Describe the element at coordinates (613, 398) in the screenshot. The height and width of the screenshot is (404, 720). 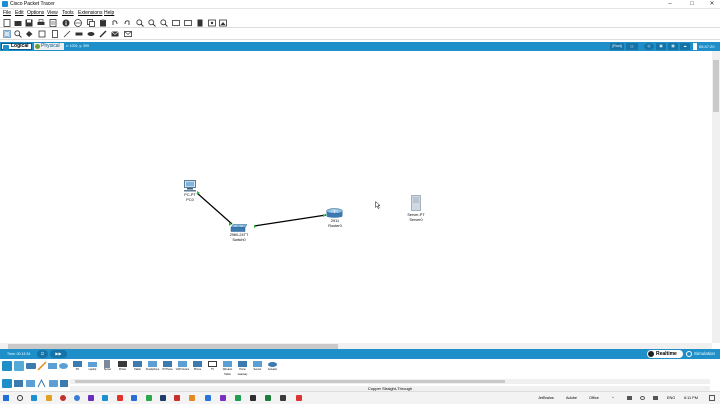
I see `tray-chevron-icon: ^` at that location.